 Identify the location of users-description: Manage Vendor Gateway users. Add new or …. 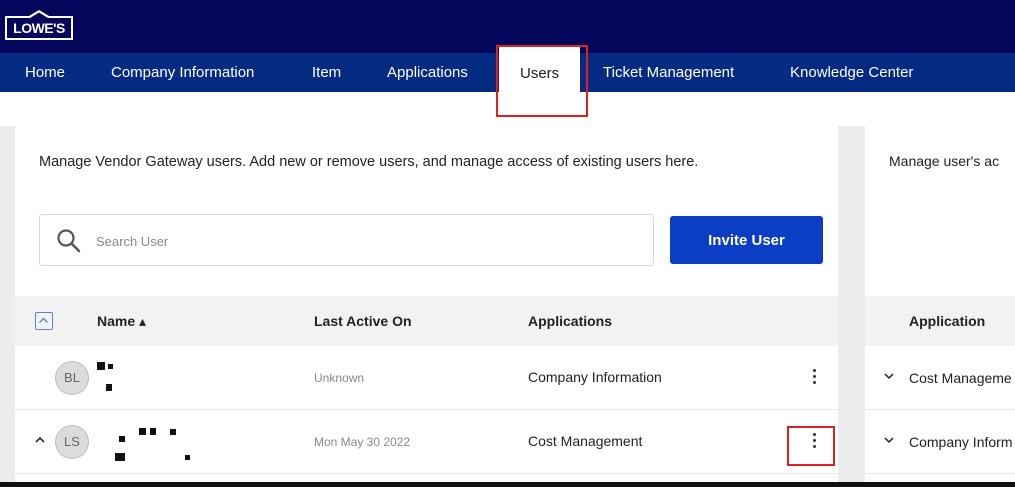
(369, 162).